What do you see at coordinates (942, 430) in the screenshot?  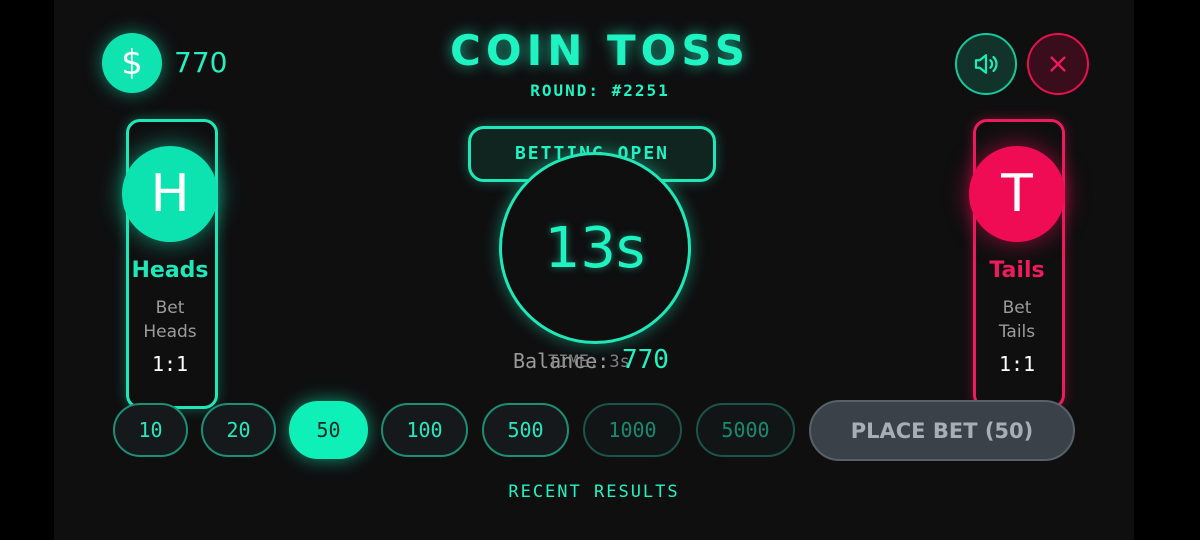 I see `place-bet-button: PLACE BET (50)` at bounding box center [942, 430].